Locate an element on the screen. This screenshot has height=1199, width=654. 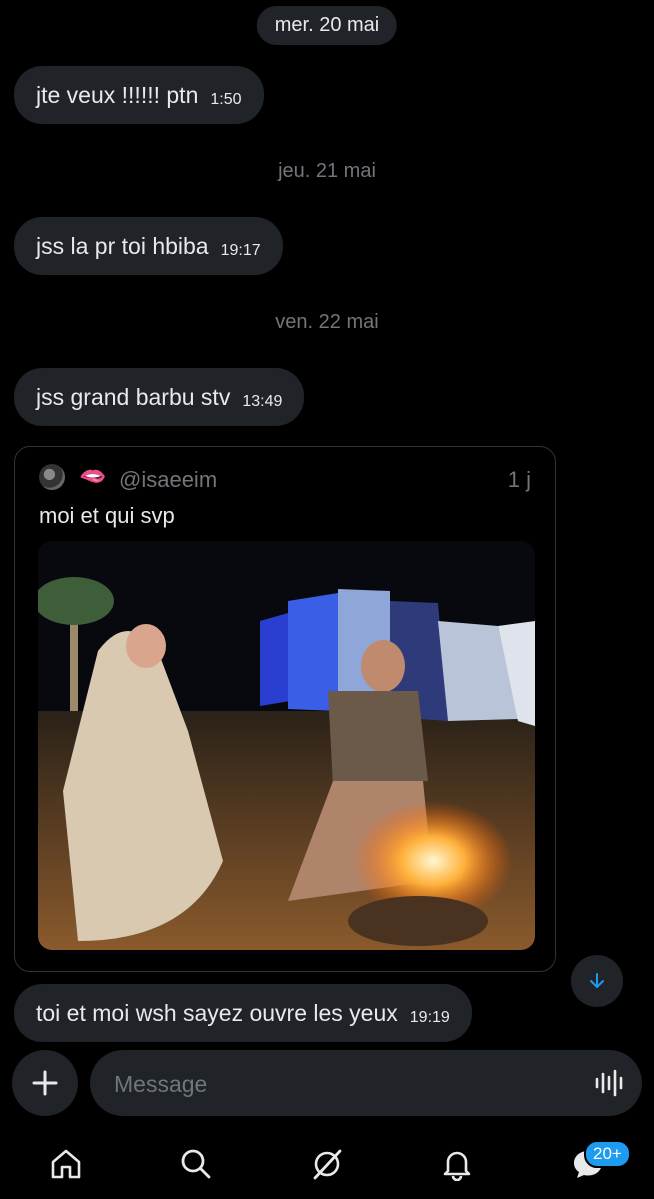
arrow-down-icon is located at coordinates (597, 980).